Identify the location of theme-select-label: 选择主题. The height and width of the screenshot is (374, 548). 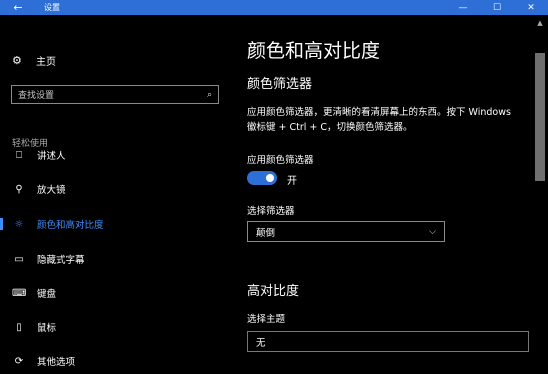
(266, 319).